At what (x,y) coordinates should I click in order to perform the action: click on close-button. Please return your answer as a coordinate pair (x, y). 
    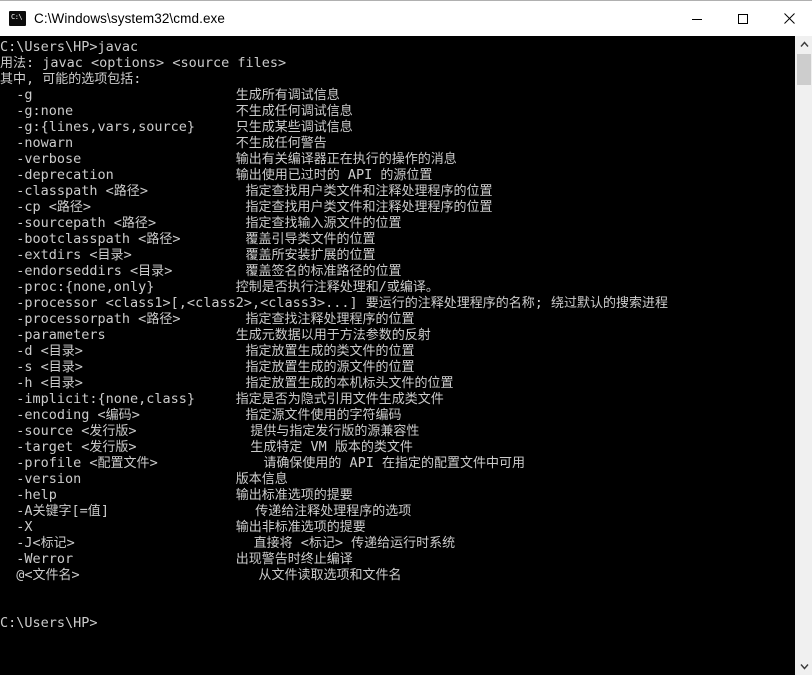
    Looking at the image, I should click on (789, 18).